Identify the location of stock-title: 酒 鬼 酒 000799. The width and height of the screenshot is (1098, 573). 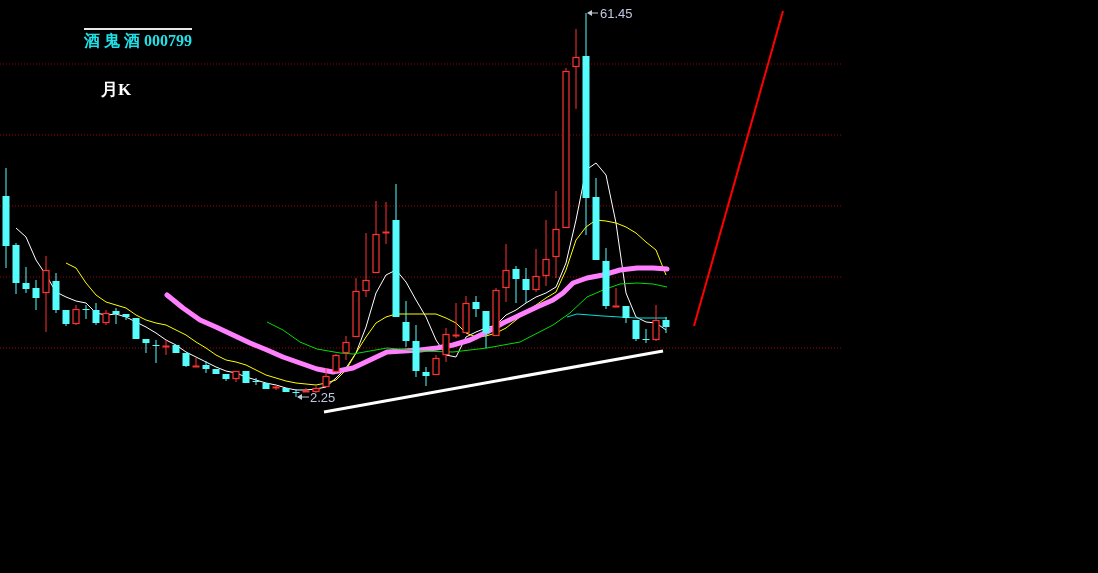
(138, 39).